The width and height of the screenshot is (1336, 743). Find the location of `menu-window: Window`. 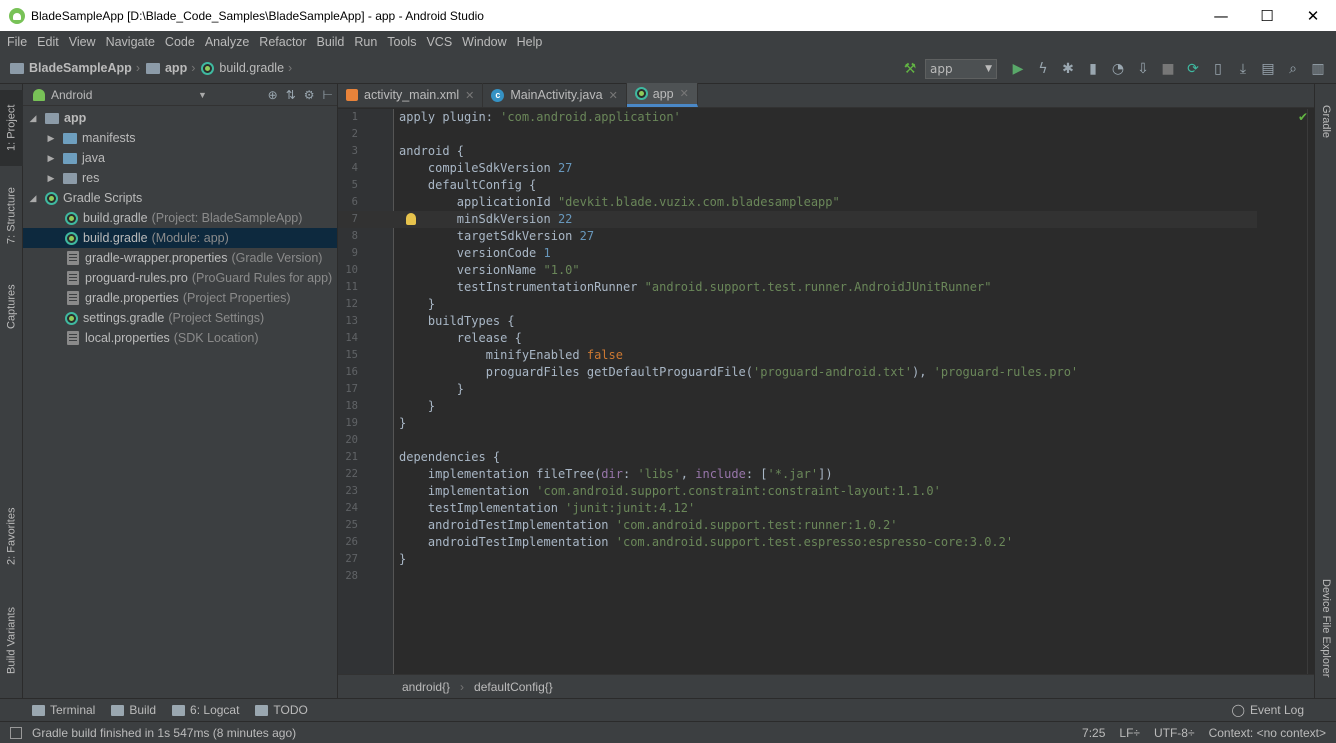

menu-window: Window is located at coordinates (484, 42).